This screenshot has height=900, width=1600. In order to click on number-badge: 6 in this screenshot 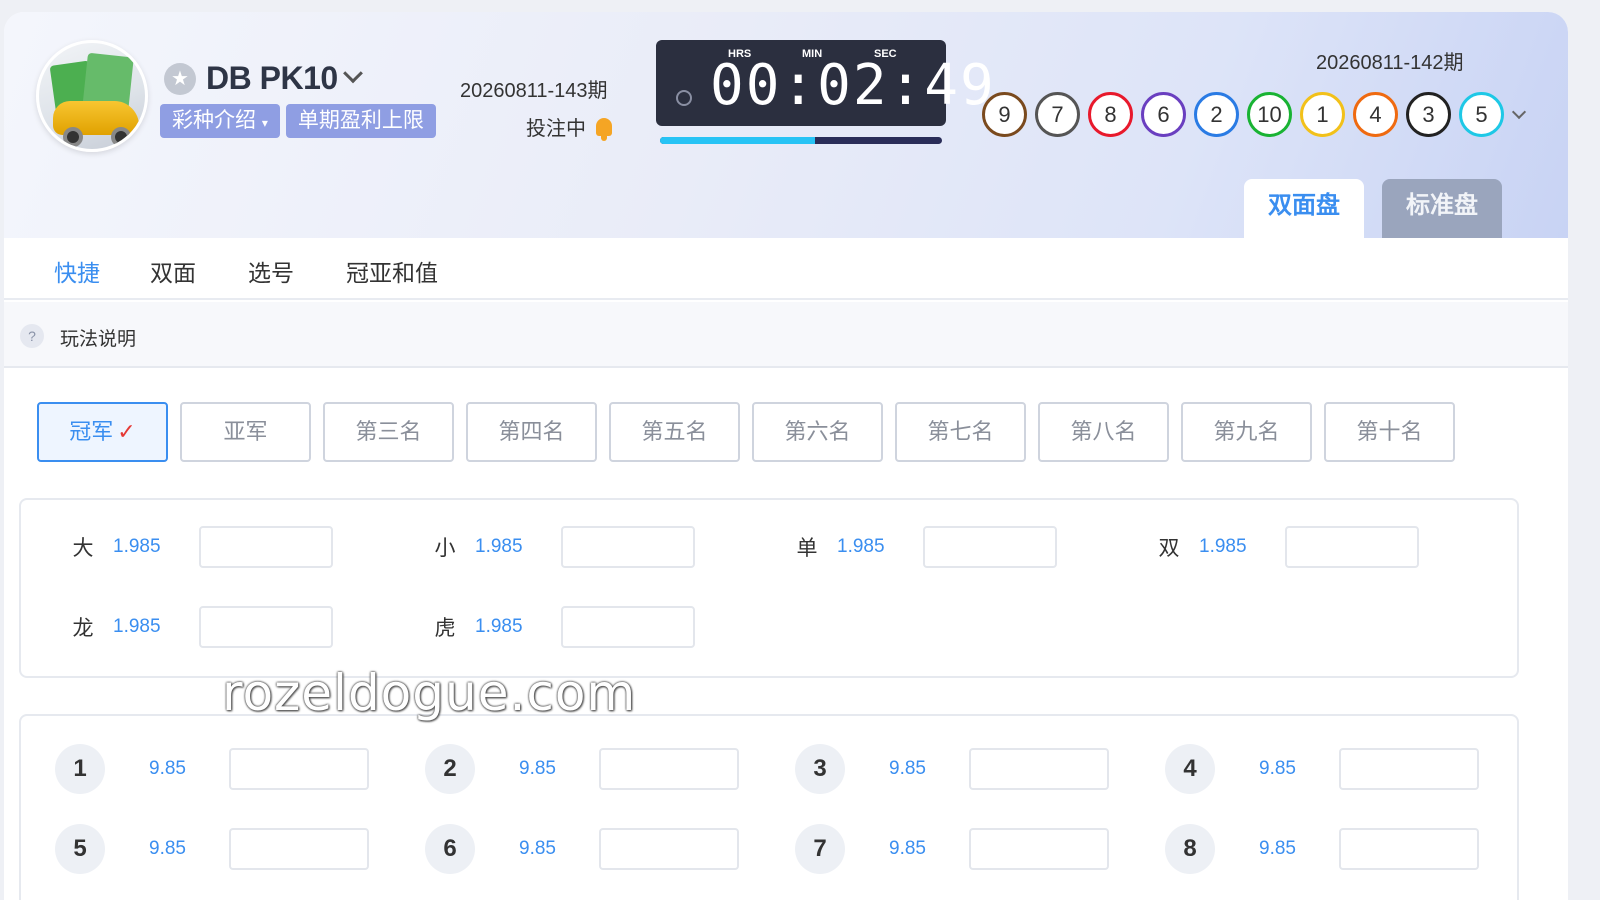, I will do `click(450, 849)`.